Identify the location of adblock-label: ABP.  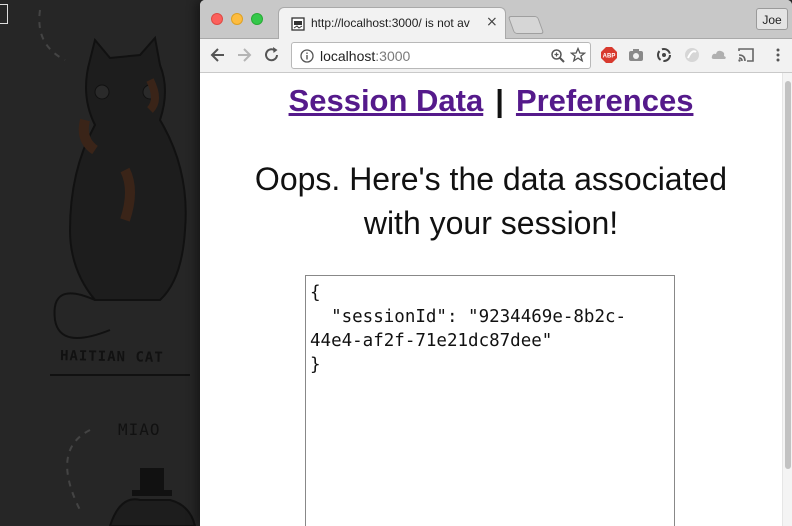
(609, 57).